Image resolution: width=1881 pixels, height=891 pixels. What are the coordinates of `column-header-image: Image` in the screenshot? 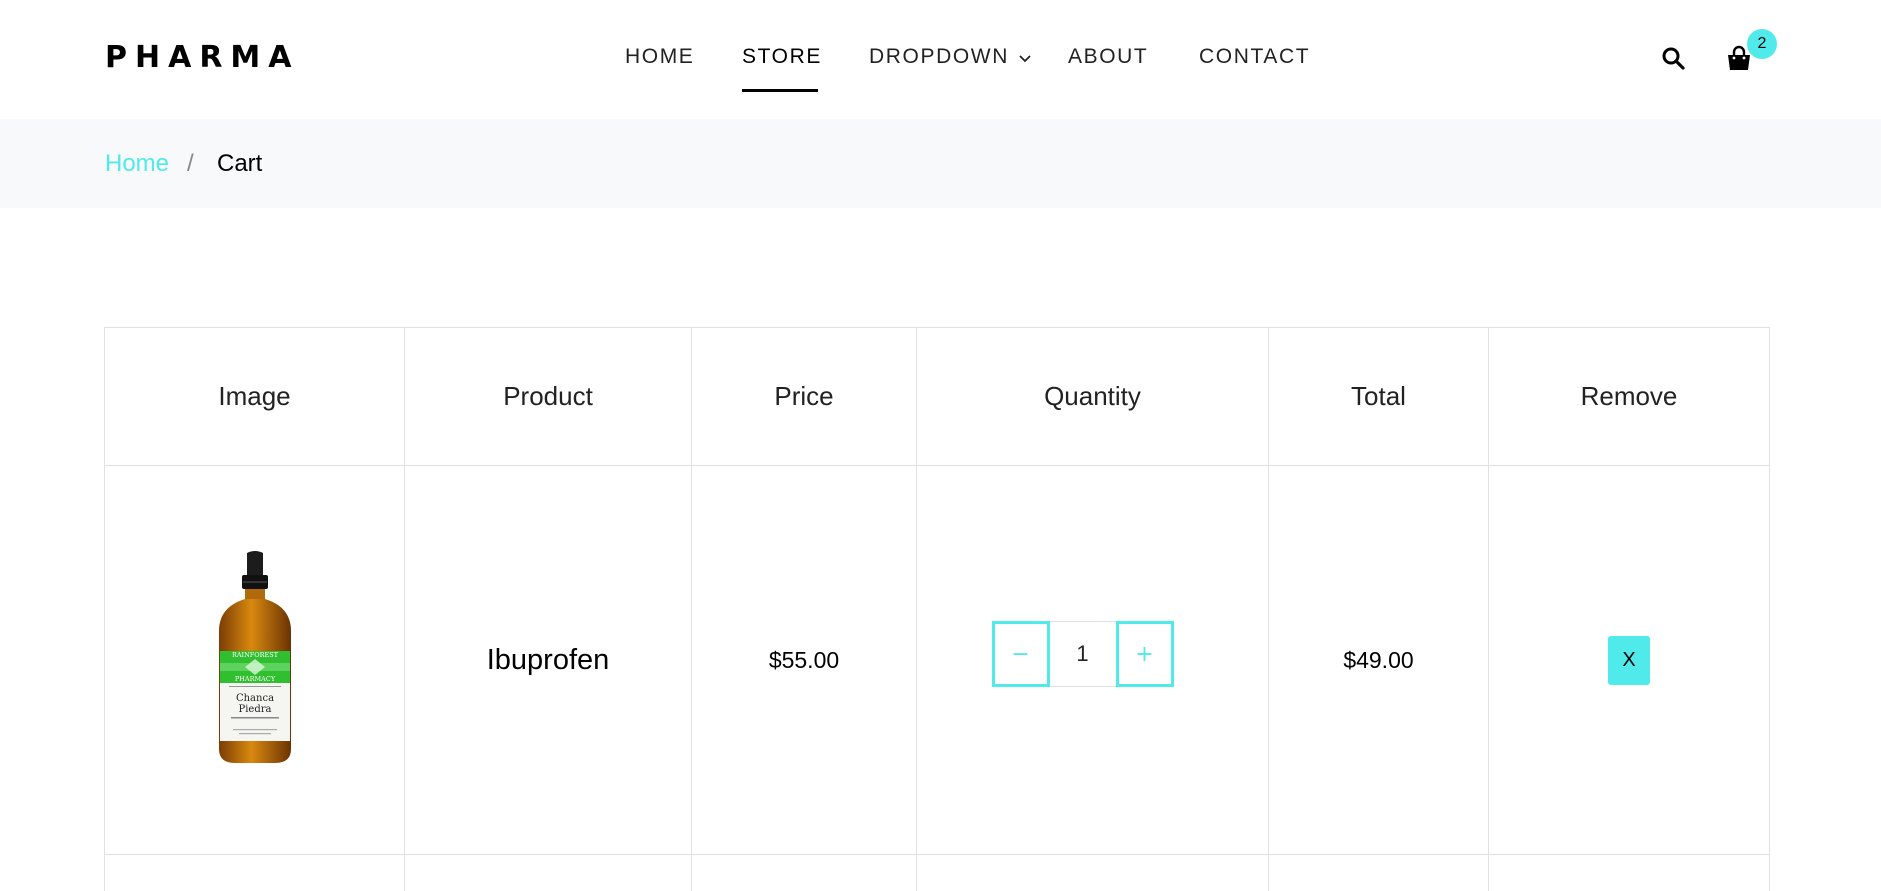 It's located at (254, 396).